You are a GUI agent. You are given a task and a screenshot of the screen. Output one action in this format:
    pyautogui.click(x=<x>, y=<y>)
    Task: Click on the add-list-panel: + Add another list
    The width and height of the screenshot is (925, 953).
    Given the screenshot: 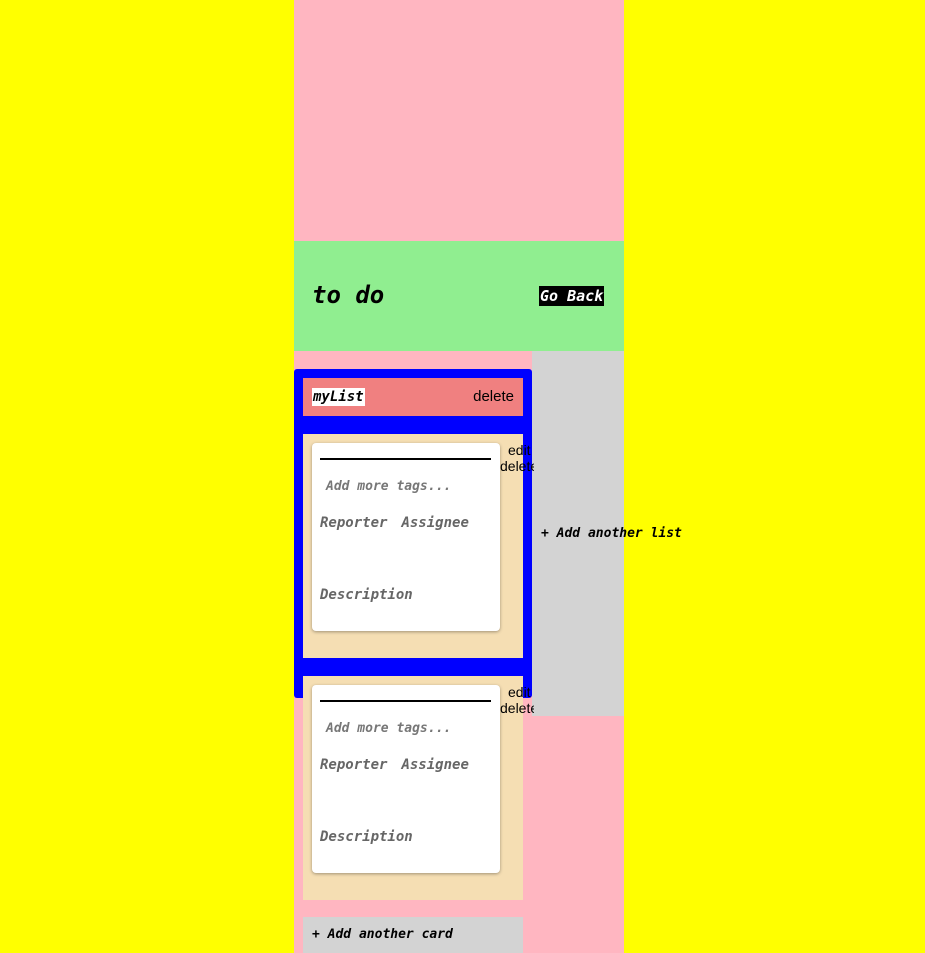 What is the action you would take?
    pyautogui.click(x=607, y=533)
    